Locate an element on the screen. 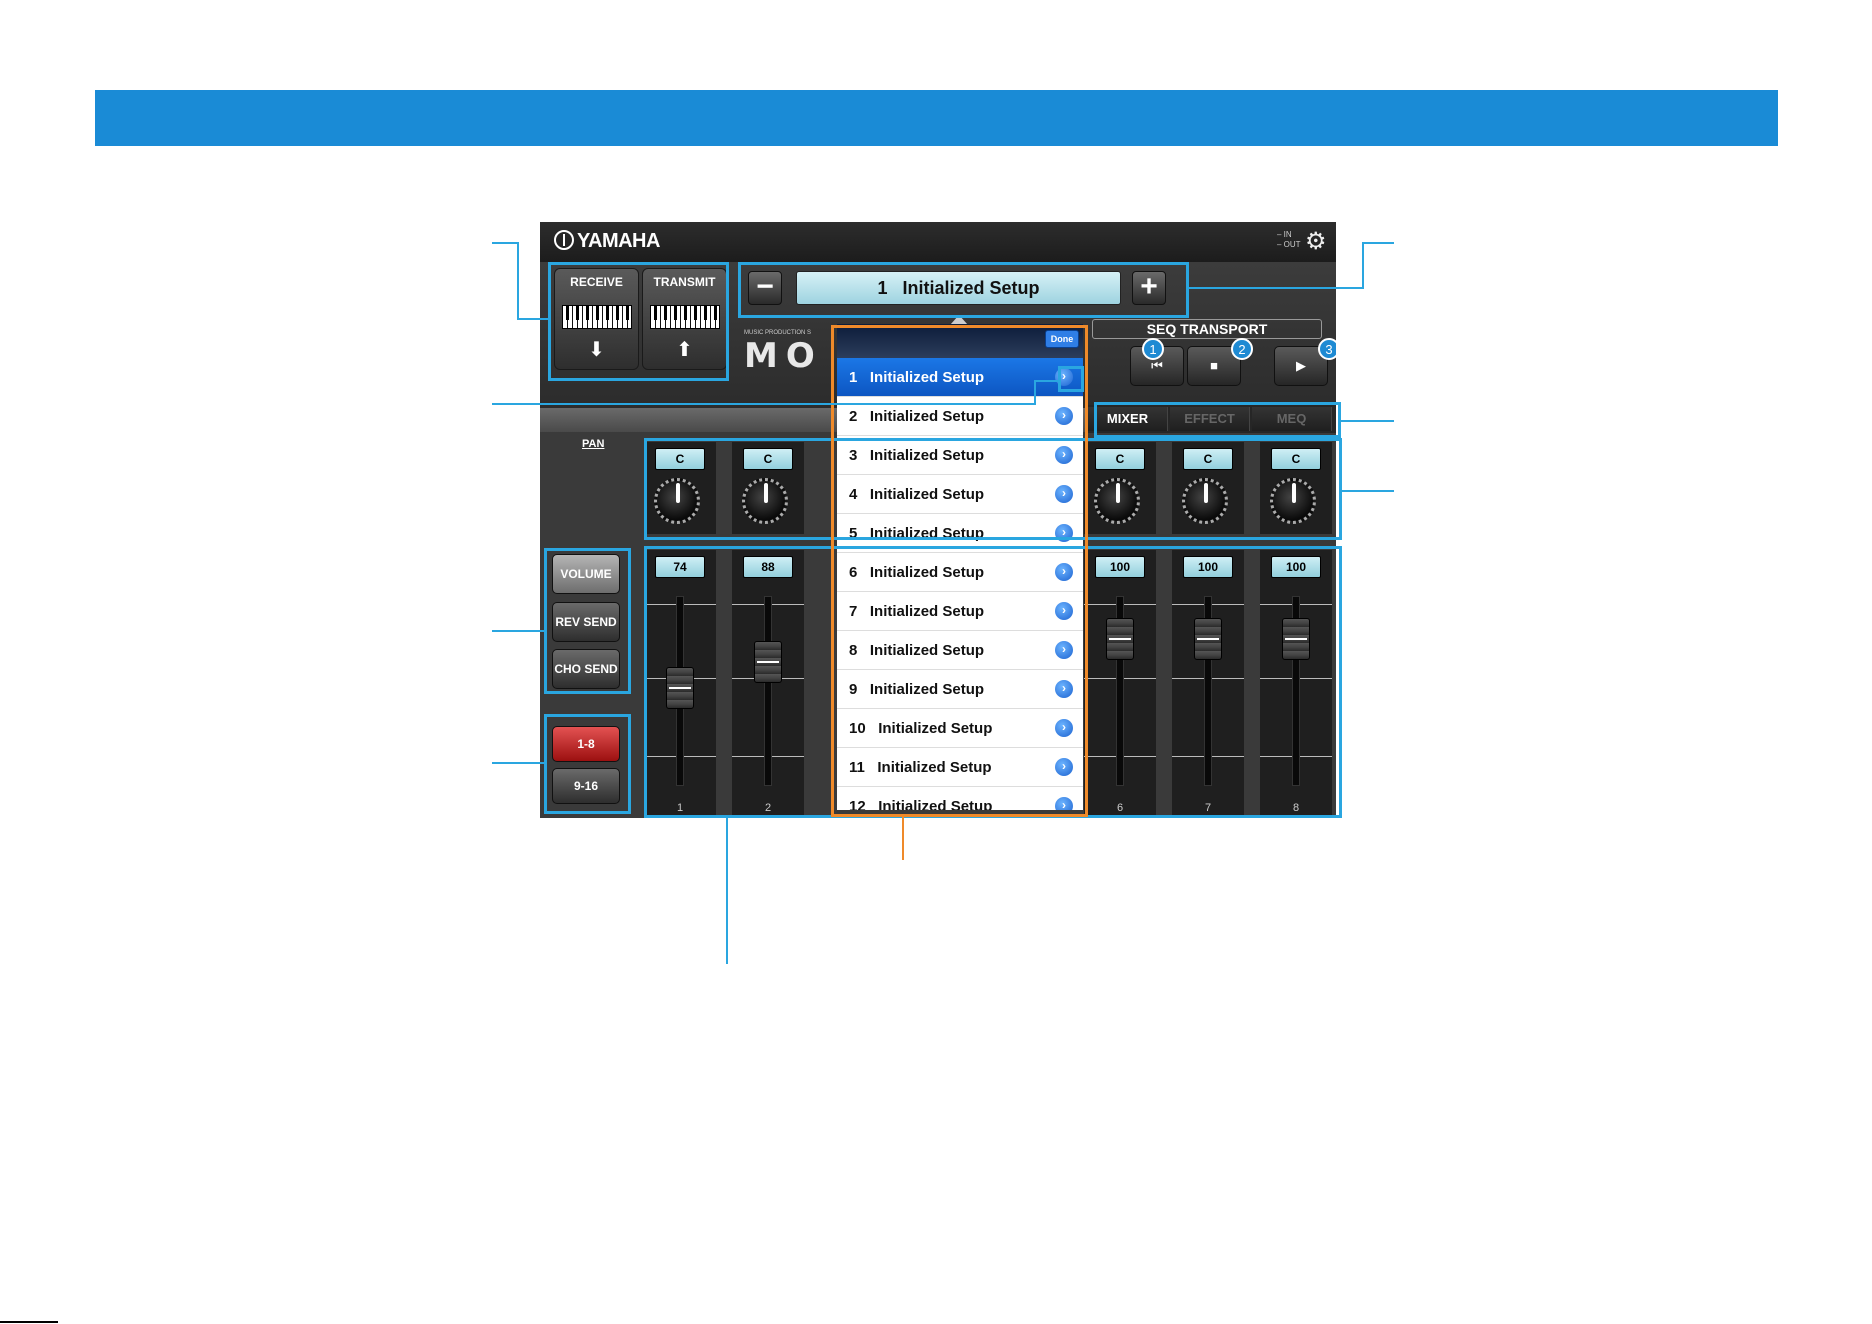  callout-receive-transmit is located at coordinates (638, 321).